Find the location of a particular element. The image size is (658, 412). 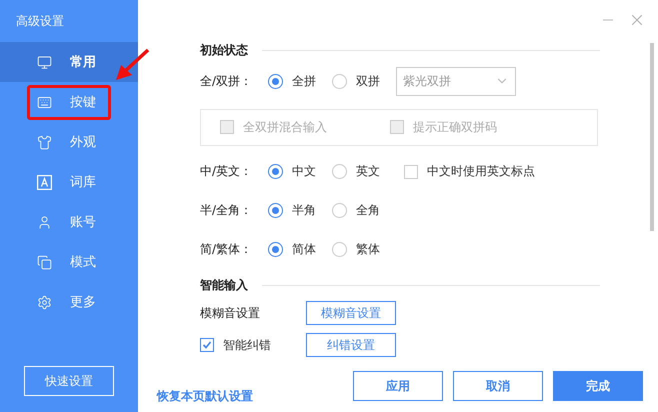

settings-icon is located at coordinates (44, 302).